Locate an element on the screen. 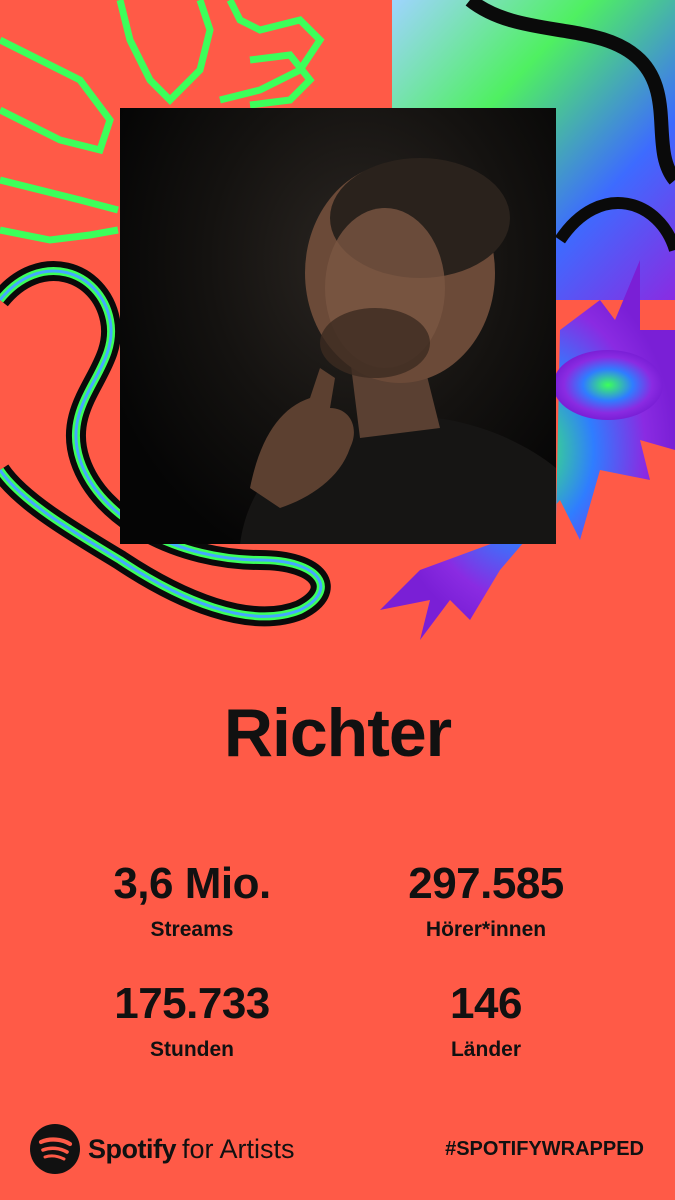  stat-listeners: 297.585 Hörer*innen is located at coordinates (486, 902).